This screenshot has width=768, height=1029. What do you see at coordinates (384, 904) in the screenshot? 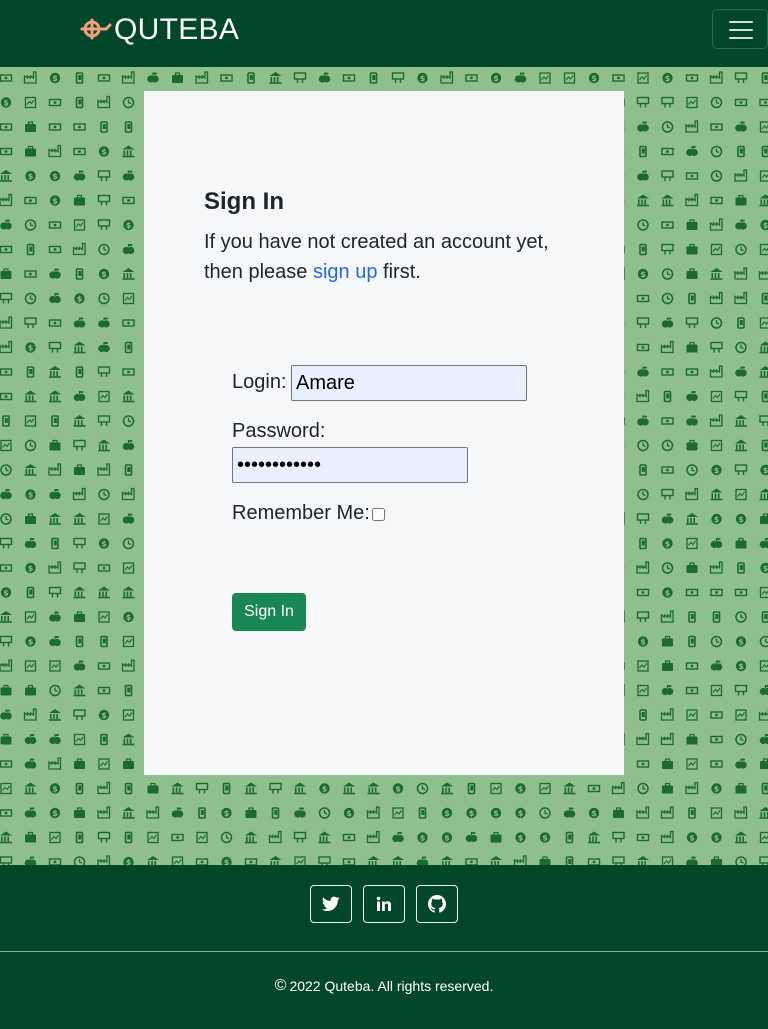
I see `linkedin-button` at bounding box center [384, 904].